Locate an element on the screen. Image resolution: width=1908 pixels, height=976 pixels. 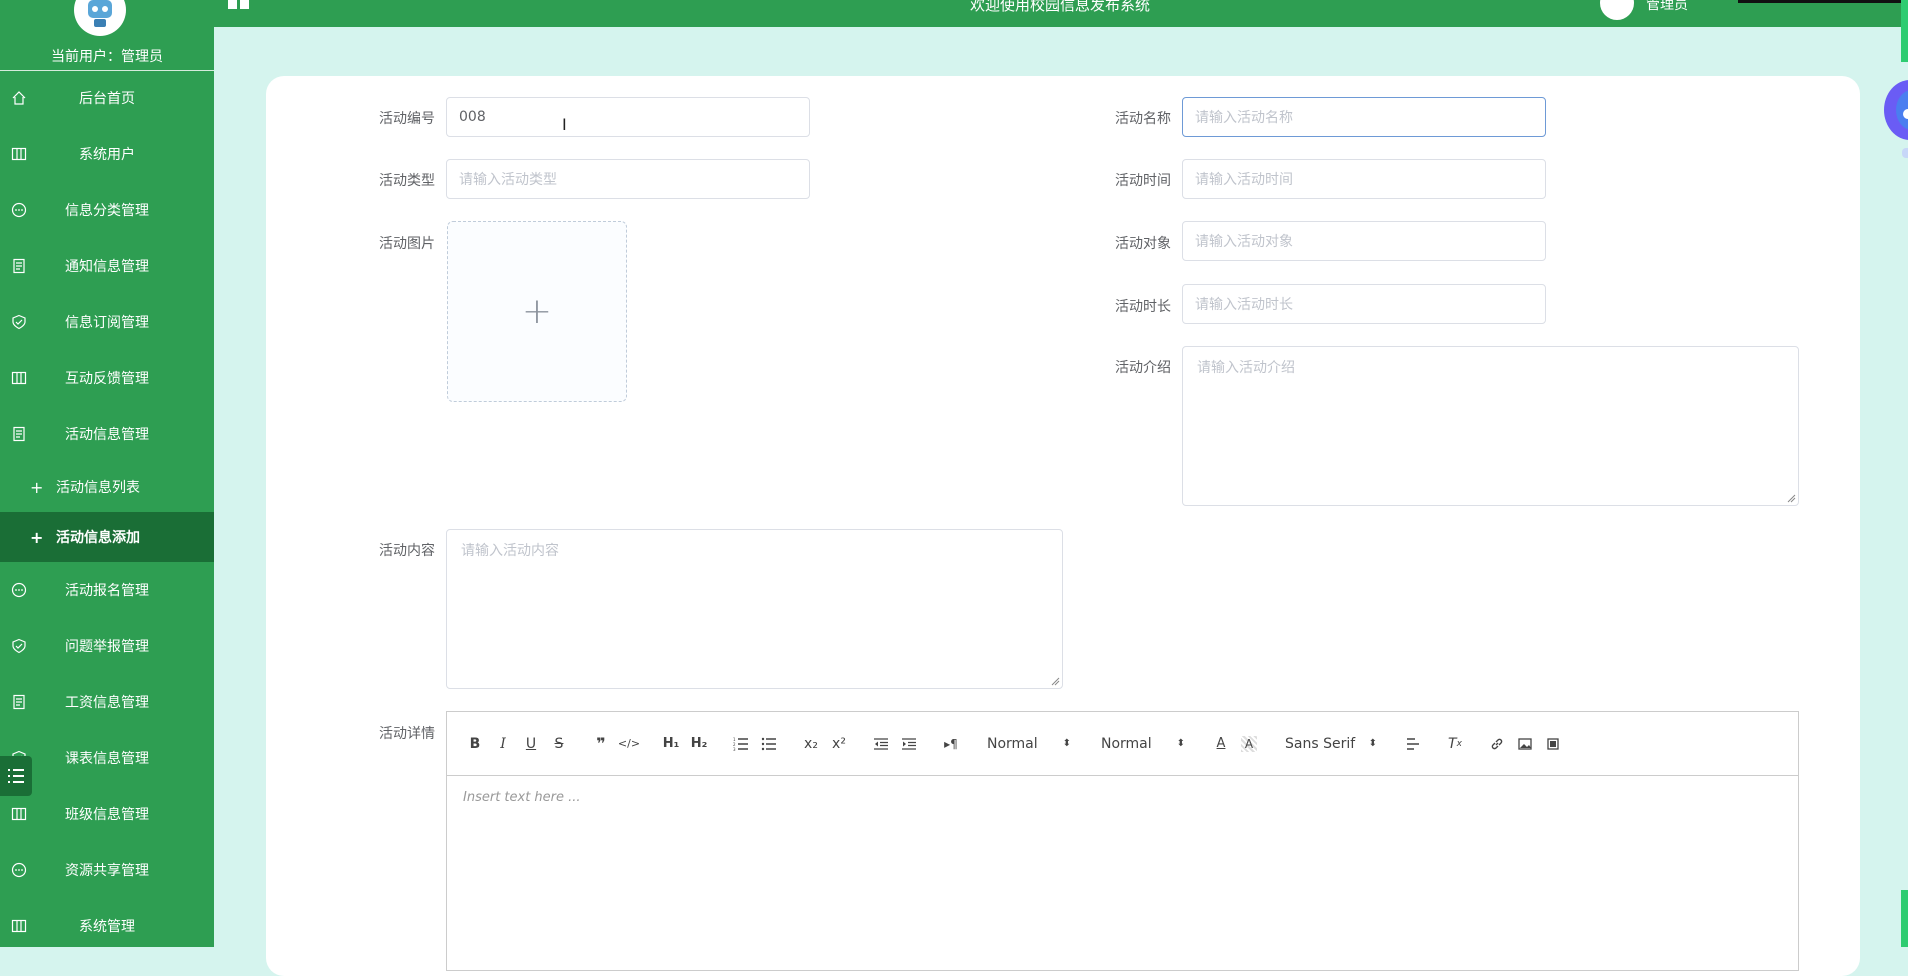
clear-format-icon: Tx is located at coordinates (1455, 744).